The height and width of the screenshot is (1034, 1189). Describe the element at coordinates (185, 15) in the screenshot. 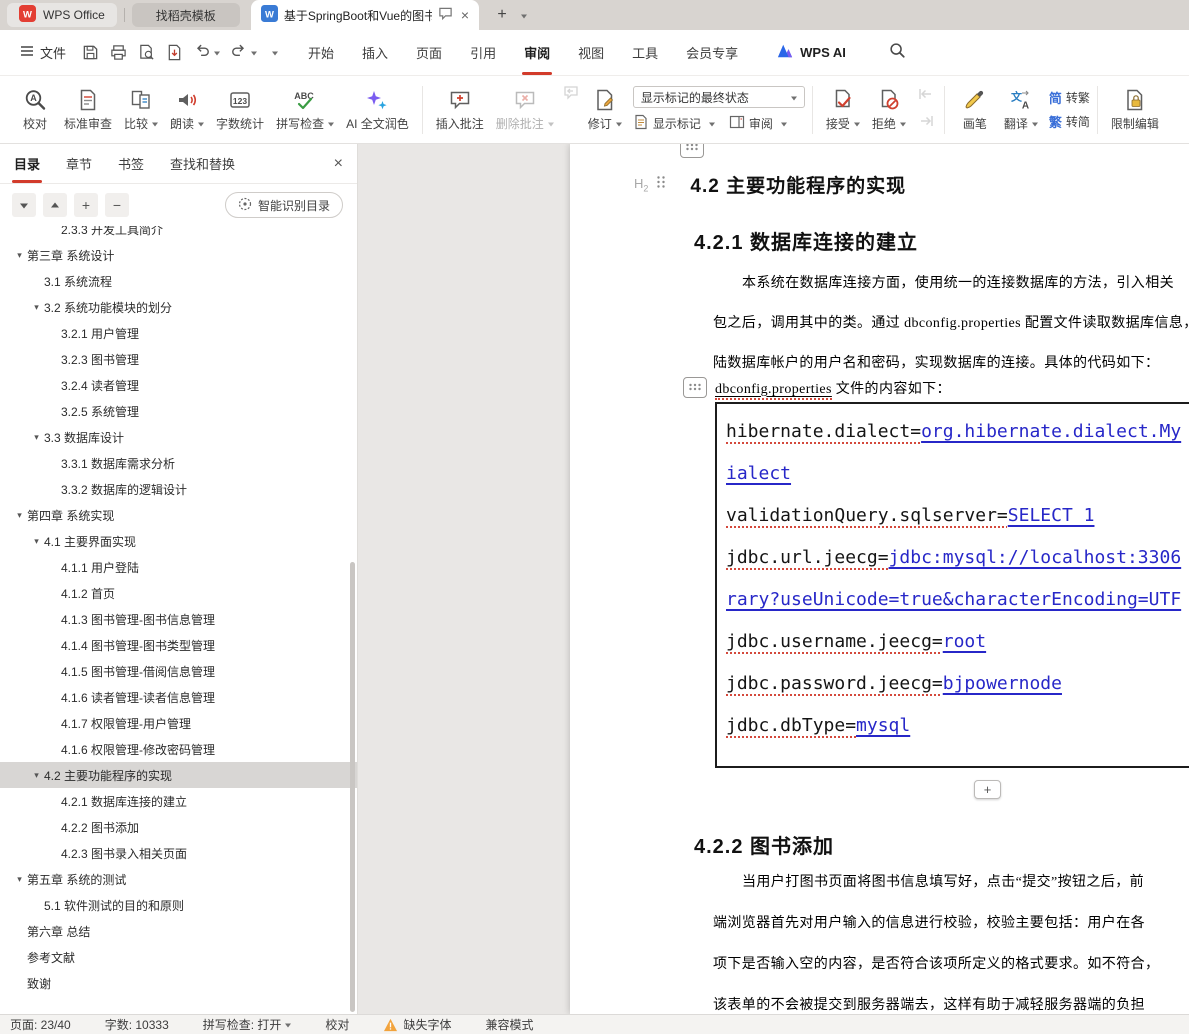

I see `docer-template-tab: 找稻壳模板` at that location.